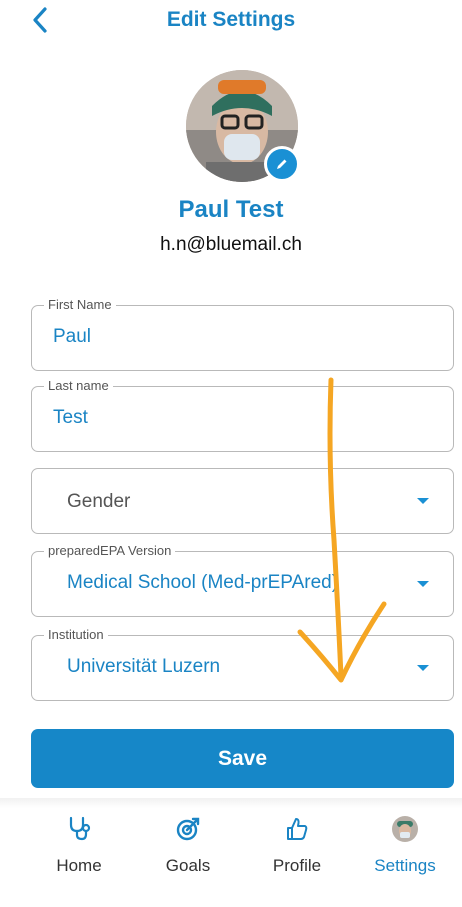 The height and width of the screenshot is (907, 462). What do you see at coordinates (231, 803) in the screenshot?
I see `nav-divider` at bounding box center [231, 803].